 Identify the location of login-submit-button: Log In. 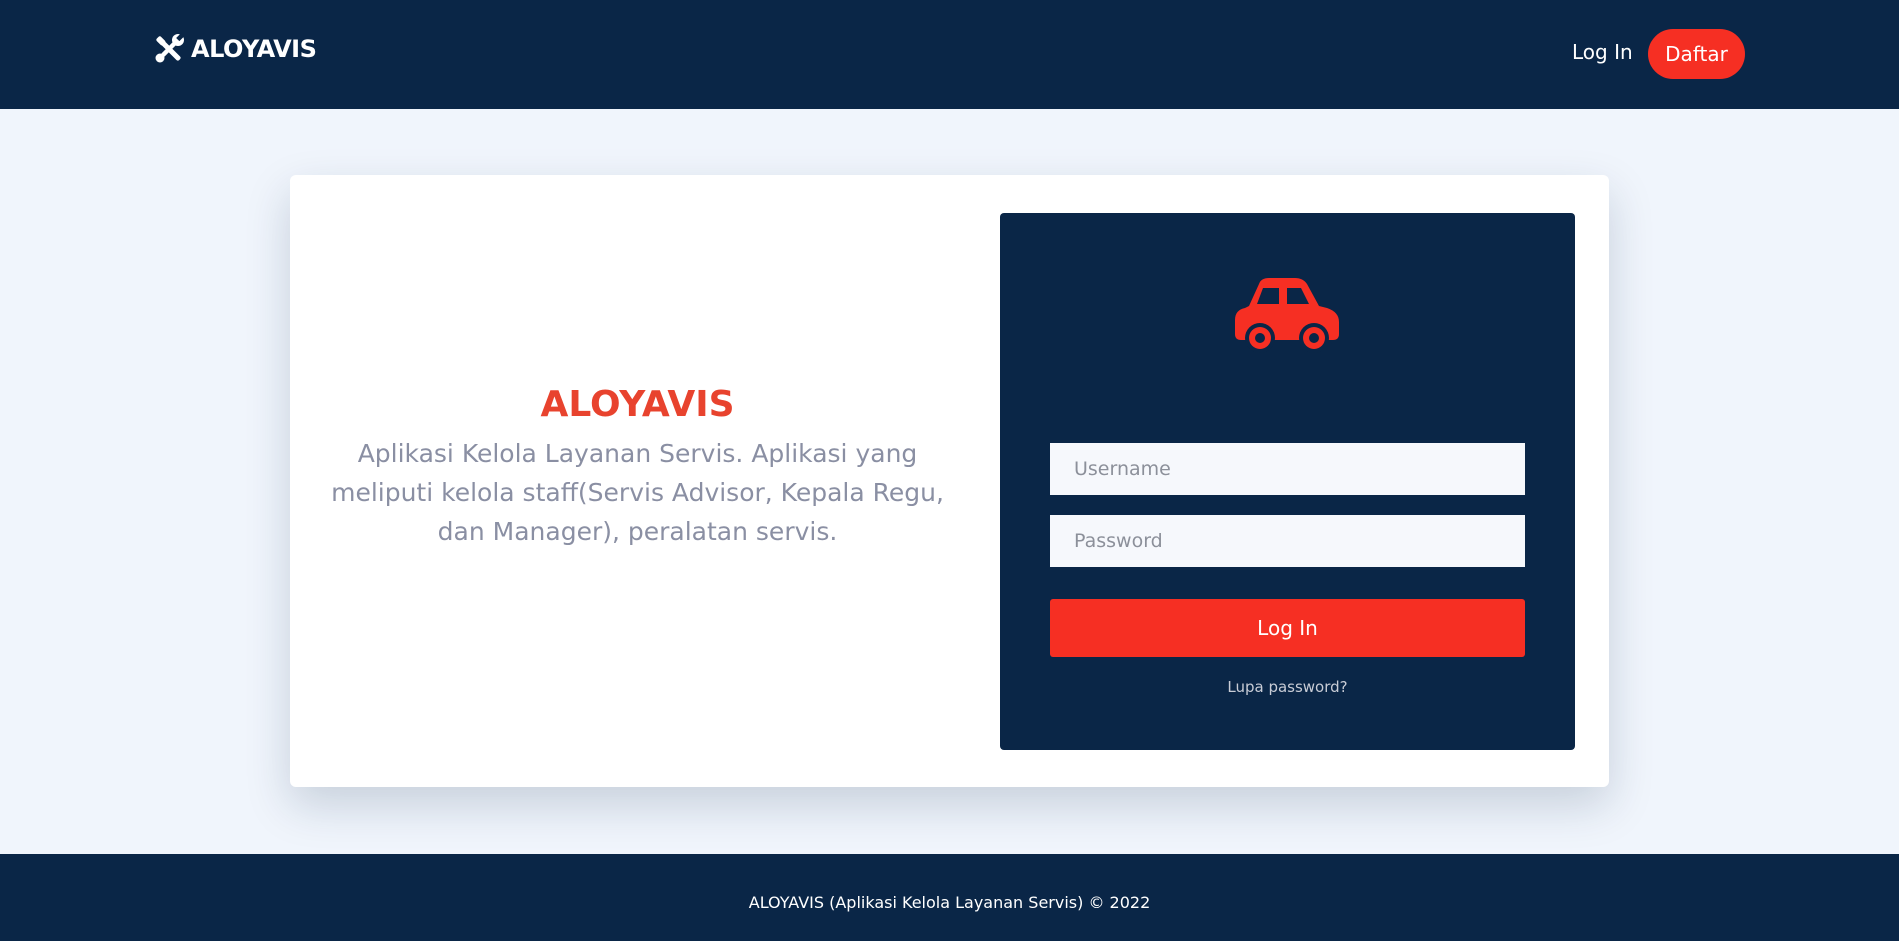
(1287, 628).